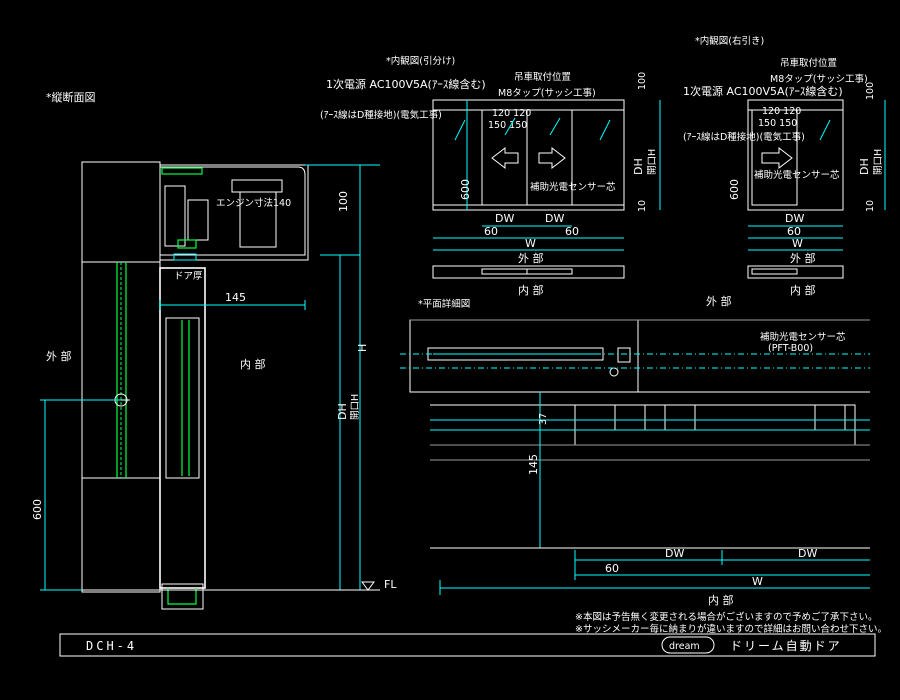 The image size is (900, 700). Describe the element at coordinates (803, 258) in the screenshot. I see `elev-right-outside: 外 部` at that location.